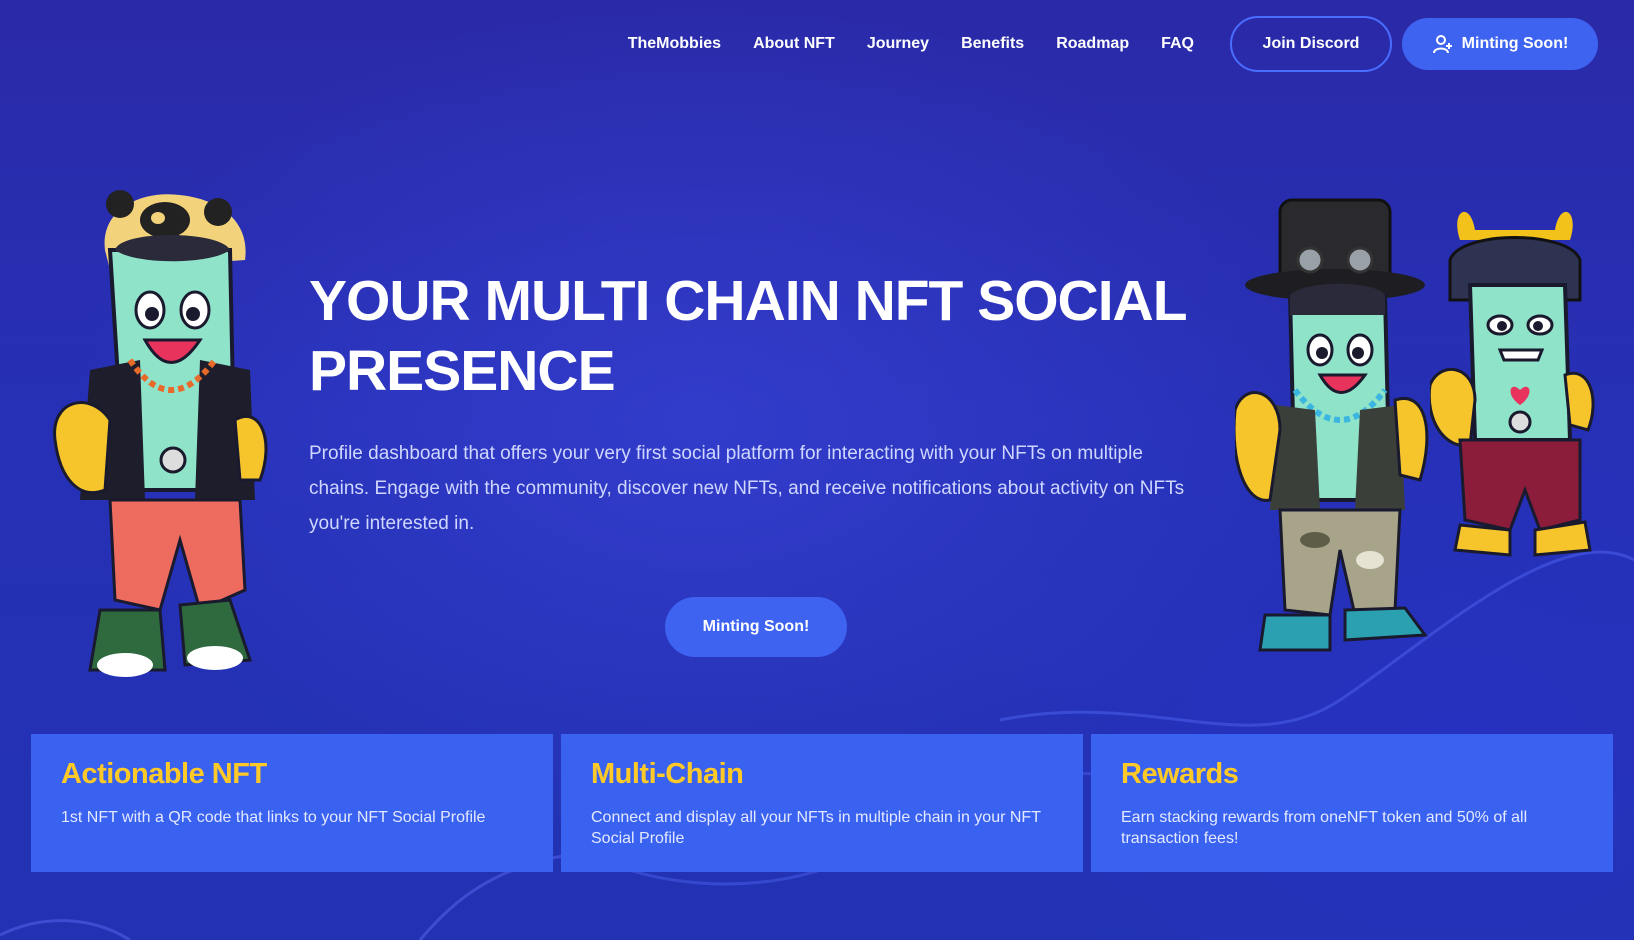 The image size is (1634, 940). I want to click on hero-minting-label: Minting Soon!, so click(756, 626).